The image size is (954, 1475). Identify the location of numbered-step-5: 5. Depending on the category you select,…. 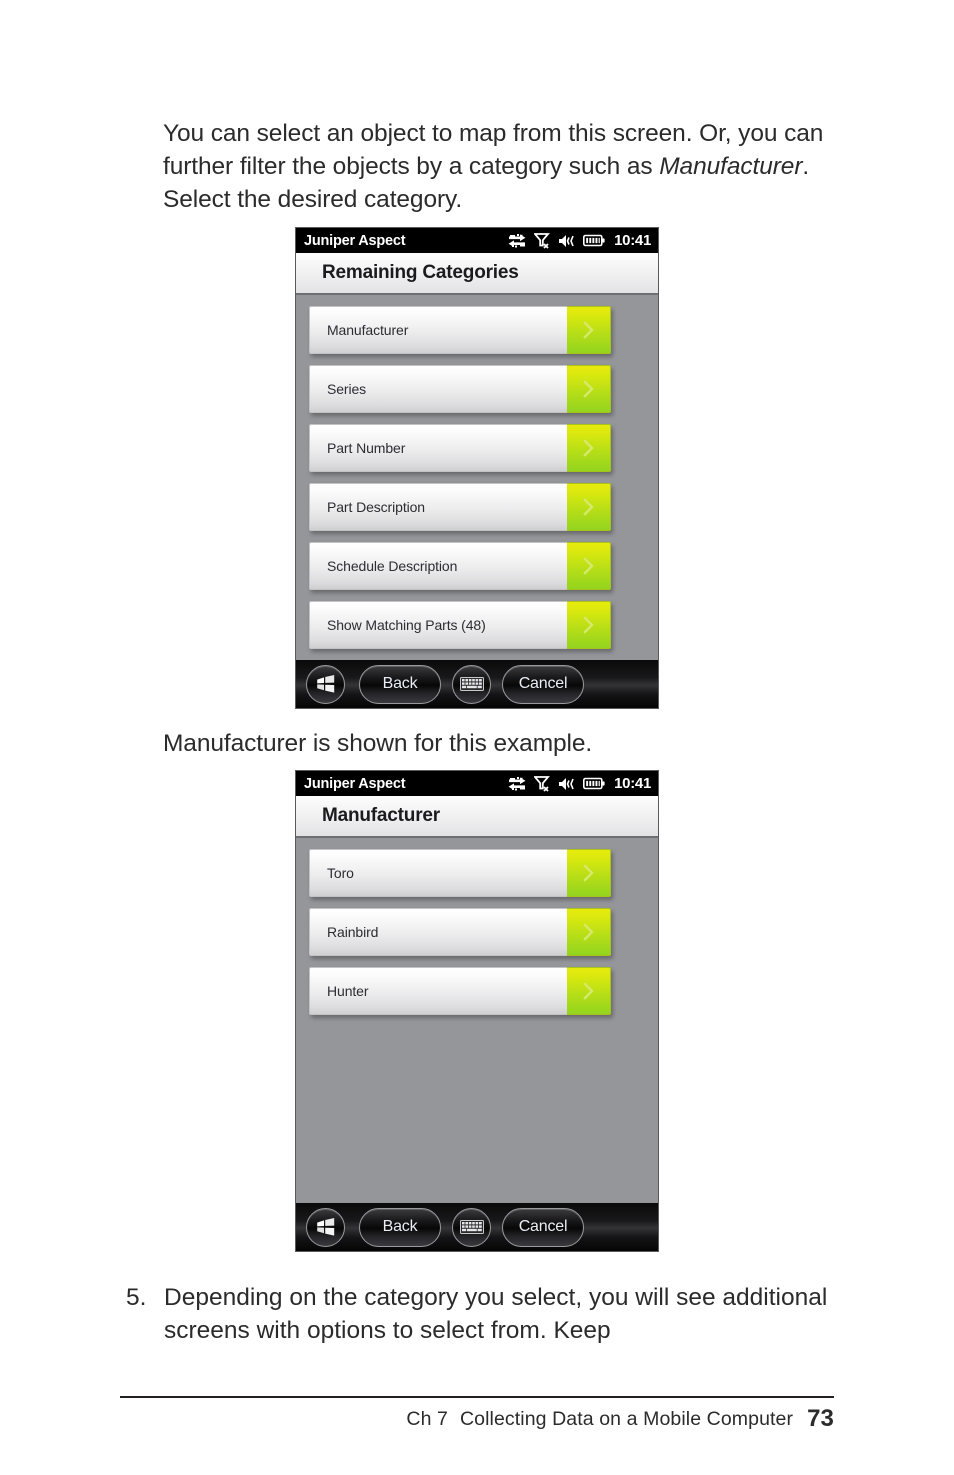
(491, 1314).